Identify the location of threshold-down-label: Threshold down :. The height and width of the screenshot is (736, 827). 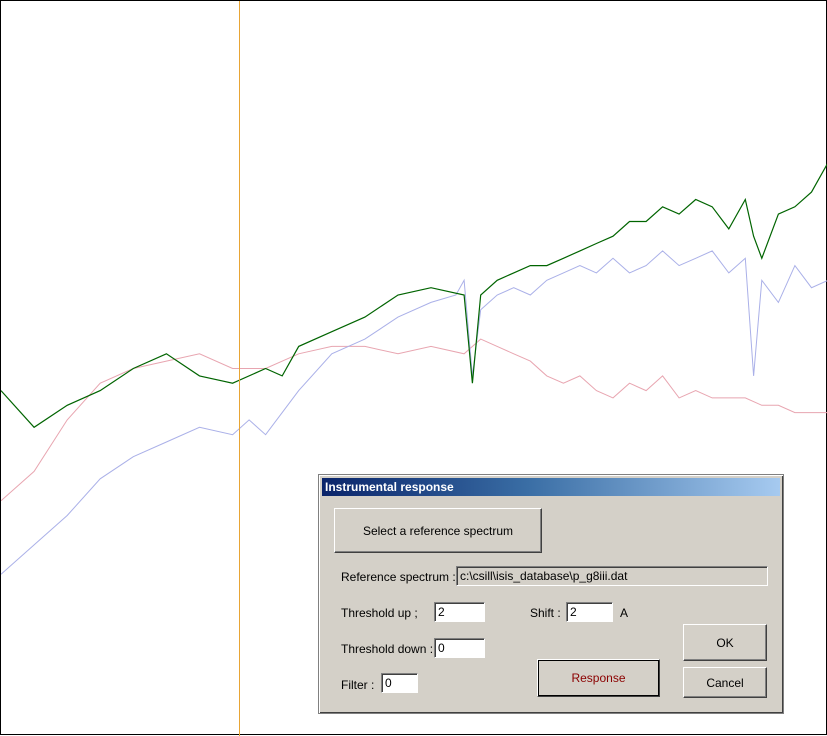
(387, 649).